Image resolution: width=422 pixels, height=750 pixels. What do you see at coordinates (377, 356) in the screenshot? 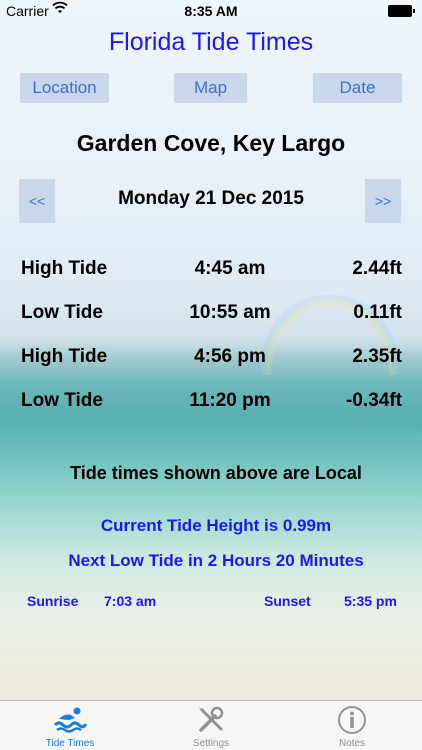
I see `tide-height: 2.35ft` at bounding box center [377, 356].